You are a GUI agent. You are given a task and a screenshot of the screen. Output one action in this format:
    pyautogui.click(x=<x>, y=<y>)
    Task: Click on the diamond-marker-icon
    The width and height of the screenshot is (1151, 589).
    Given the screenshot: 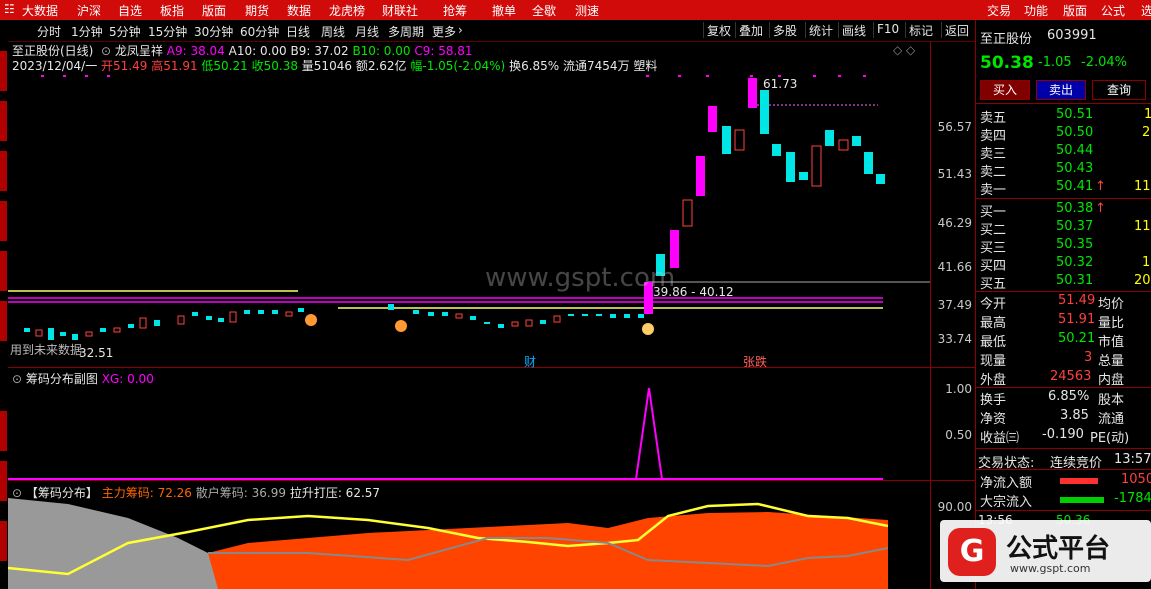 What is the action you would take?
    pyautogui.click(x=311, y=320)
    